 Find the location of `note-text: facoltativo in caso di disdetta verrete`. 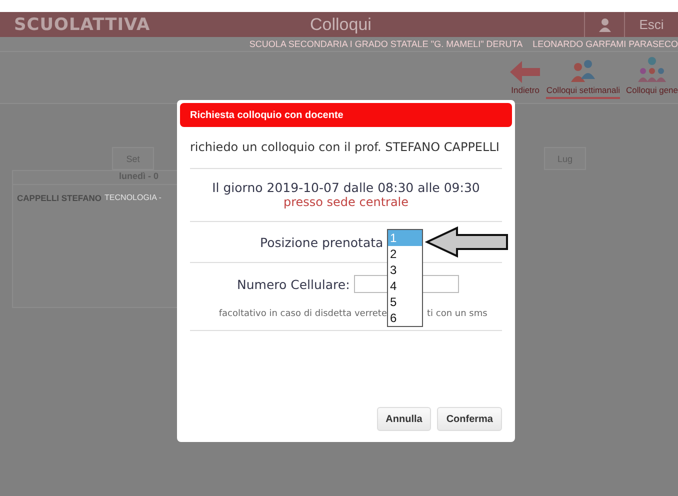

note-text: facoltativo in caso di disdetta verrete is located at coordinates (302, 314).